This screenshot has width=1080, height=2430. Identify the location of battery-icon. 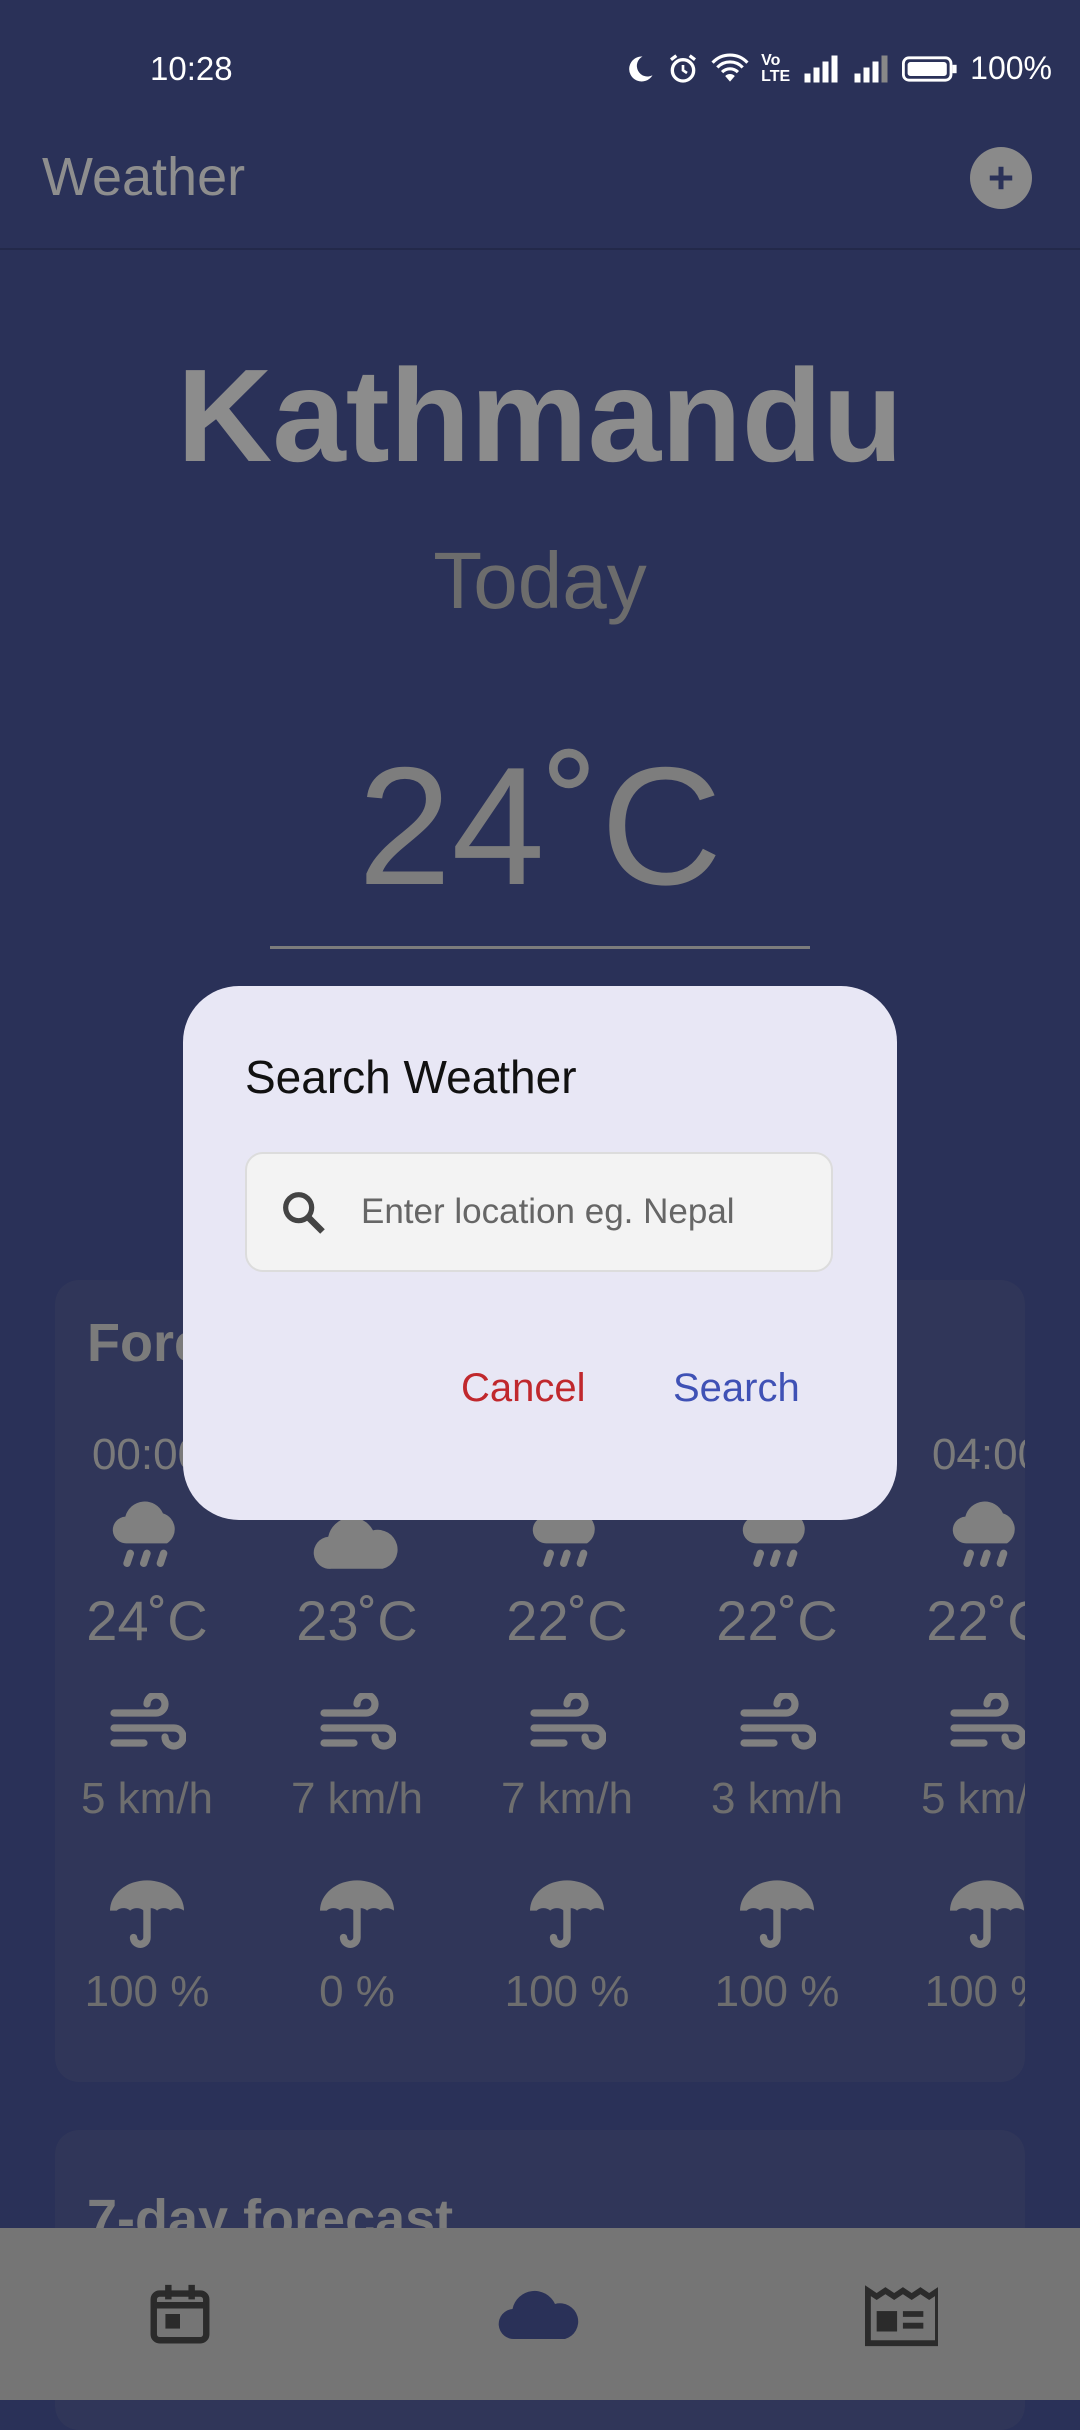
(930, 69).